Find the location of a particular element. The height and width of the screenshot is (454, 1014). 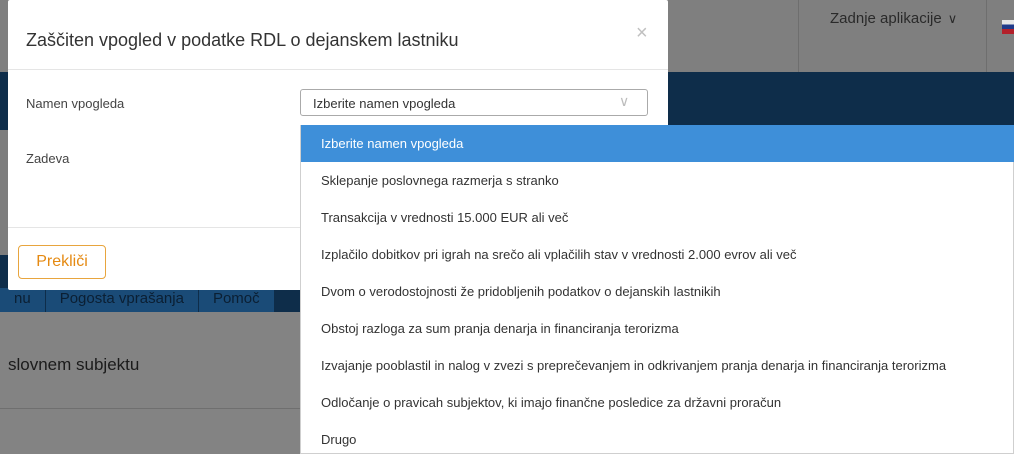

purpose-select-value: Izberite namen vpogleda is located at coordinates (384, 103).